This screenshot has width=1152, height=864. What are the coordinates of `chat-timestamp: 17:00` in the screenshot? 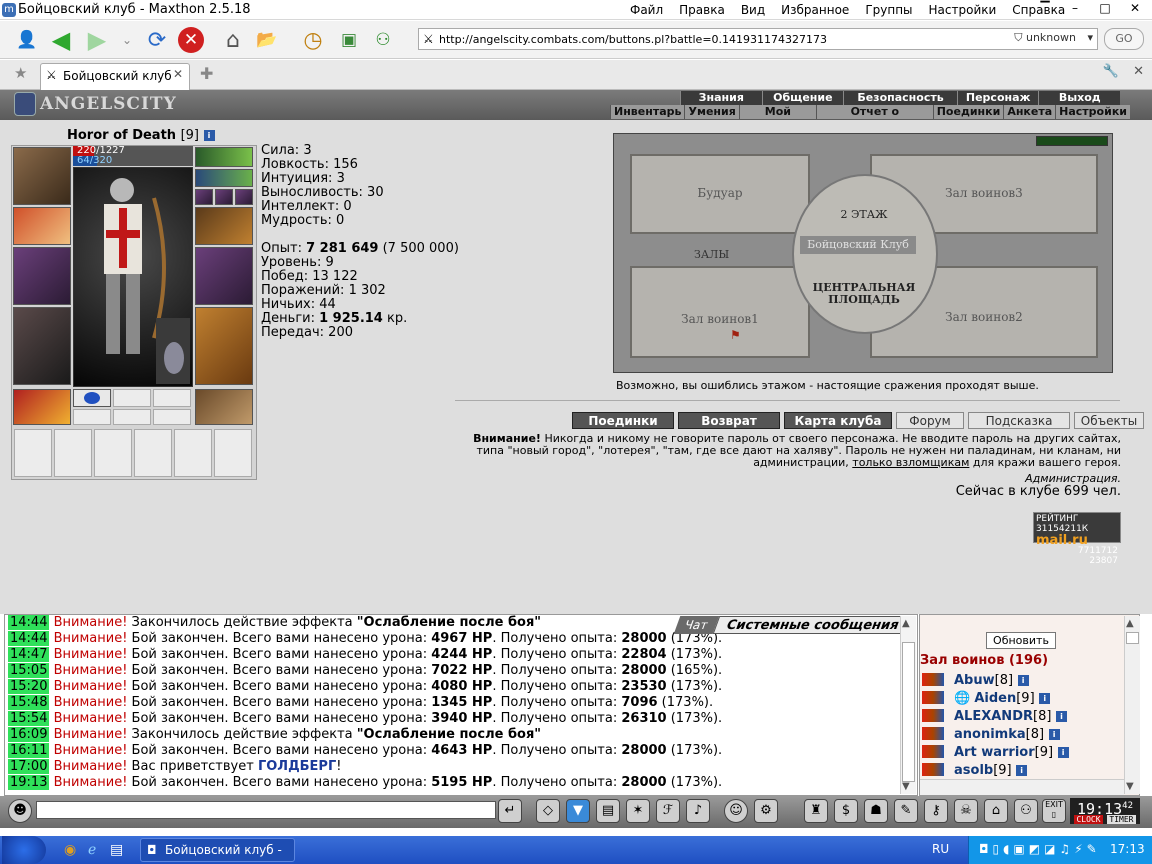 It's located at (29, 766).